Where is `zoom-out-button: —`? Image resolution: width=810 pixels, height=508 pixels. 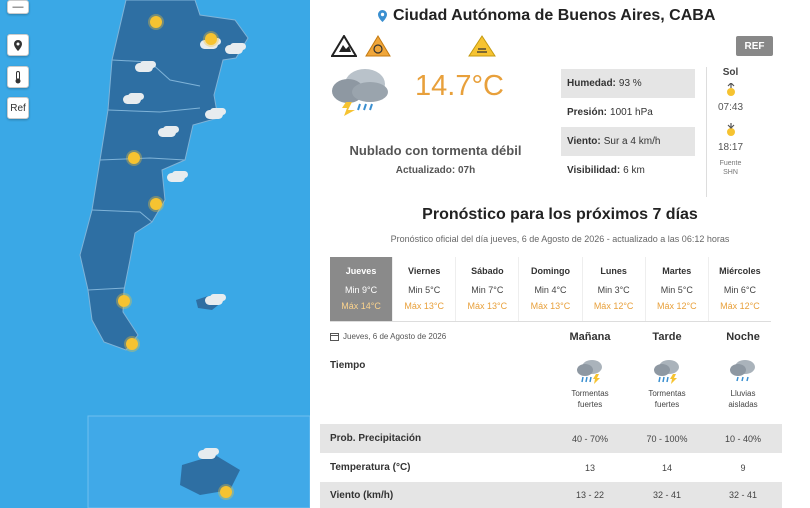
zoom-out-button: — is located at coordinates (18, 7).